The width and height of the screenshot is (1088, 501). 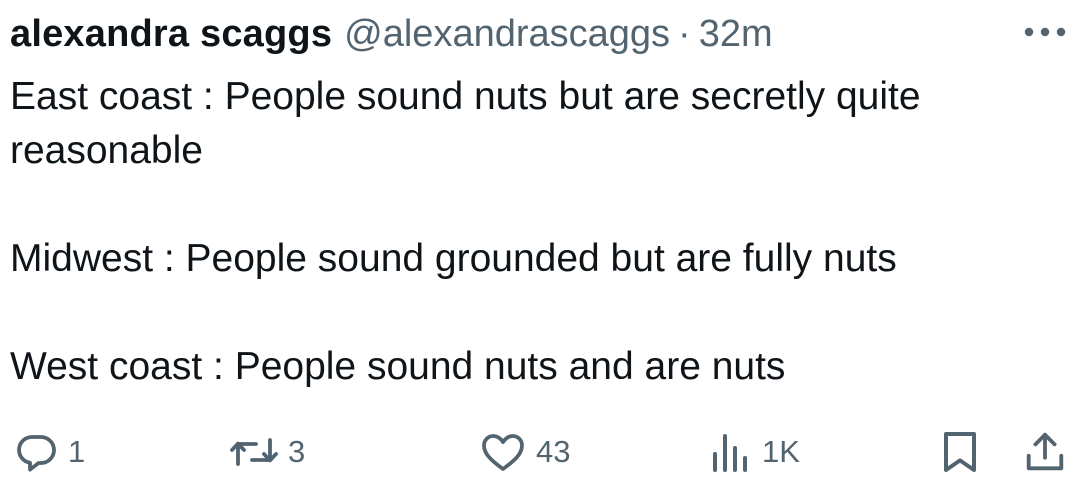 I want to click on author-handle: @alexandrascaggs, so click(x=507, y=34).